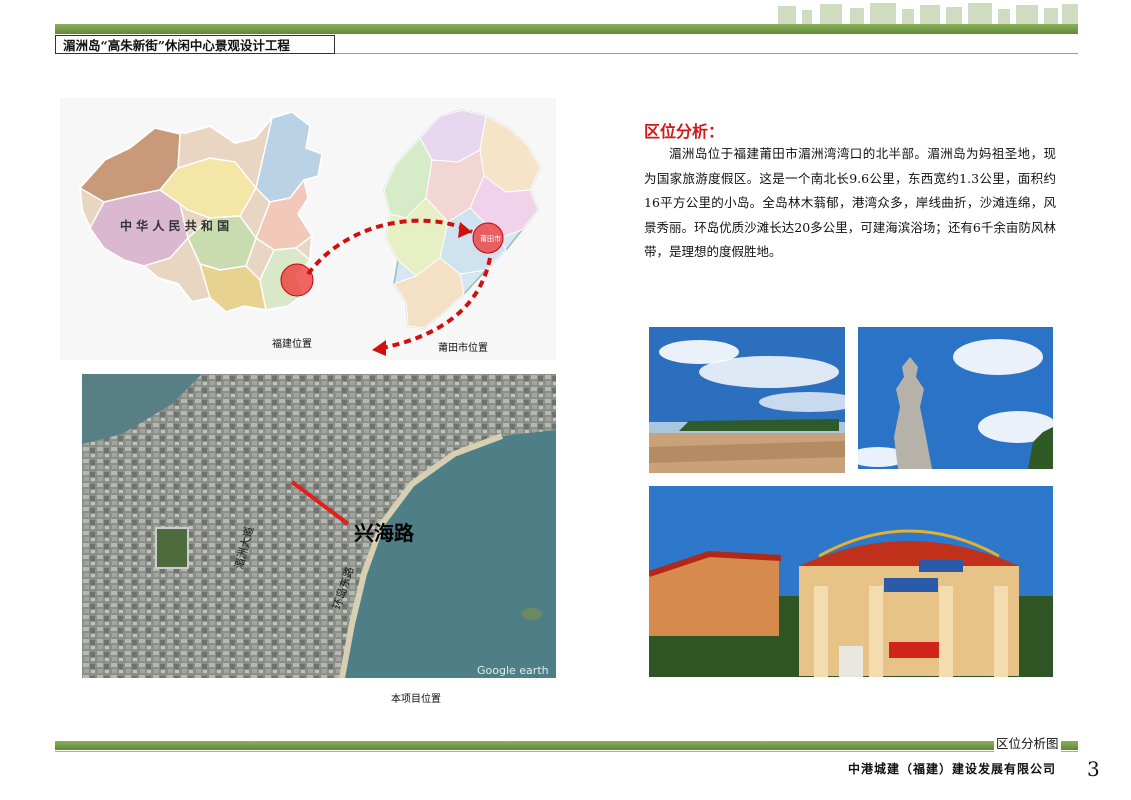 The height and width of the screenshot is (800, 1131). I want to click on header-band, so click(566, 29).